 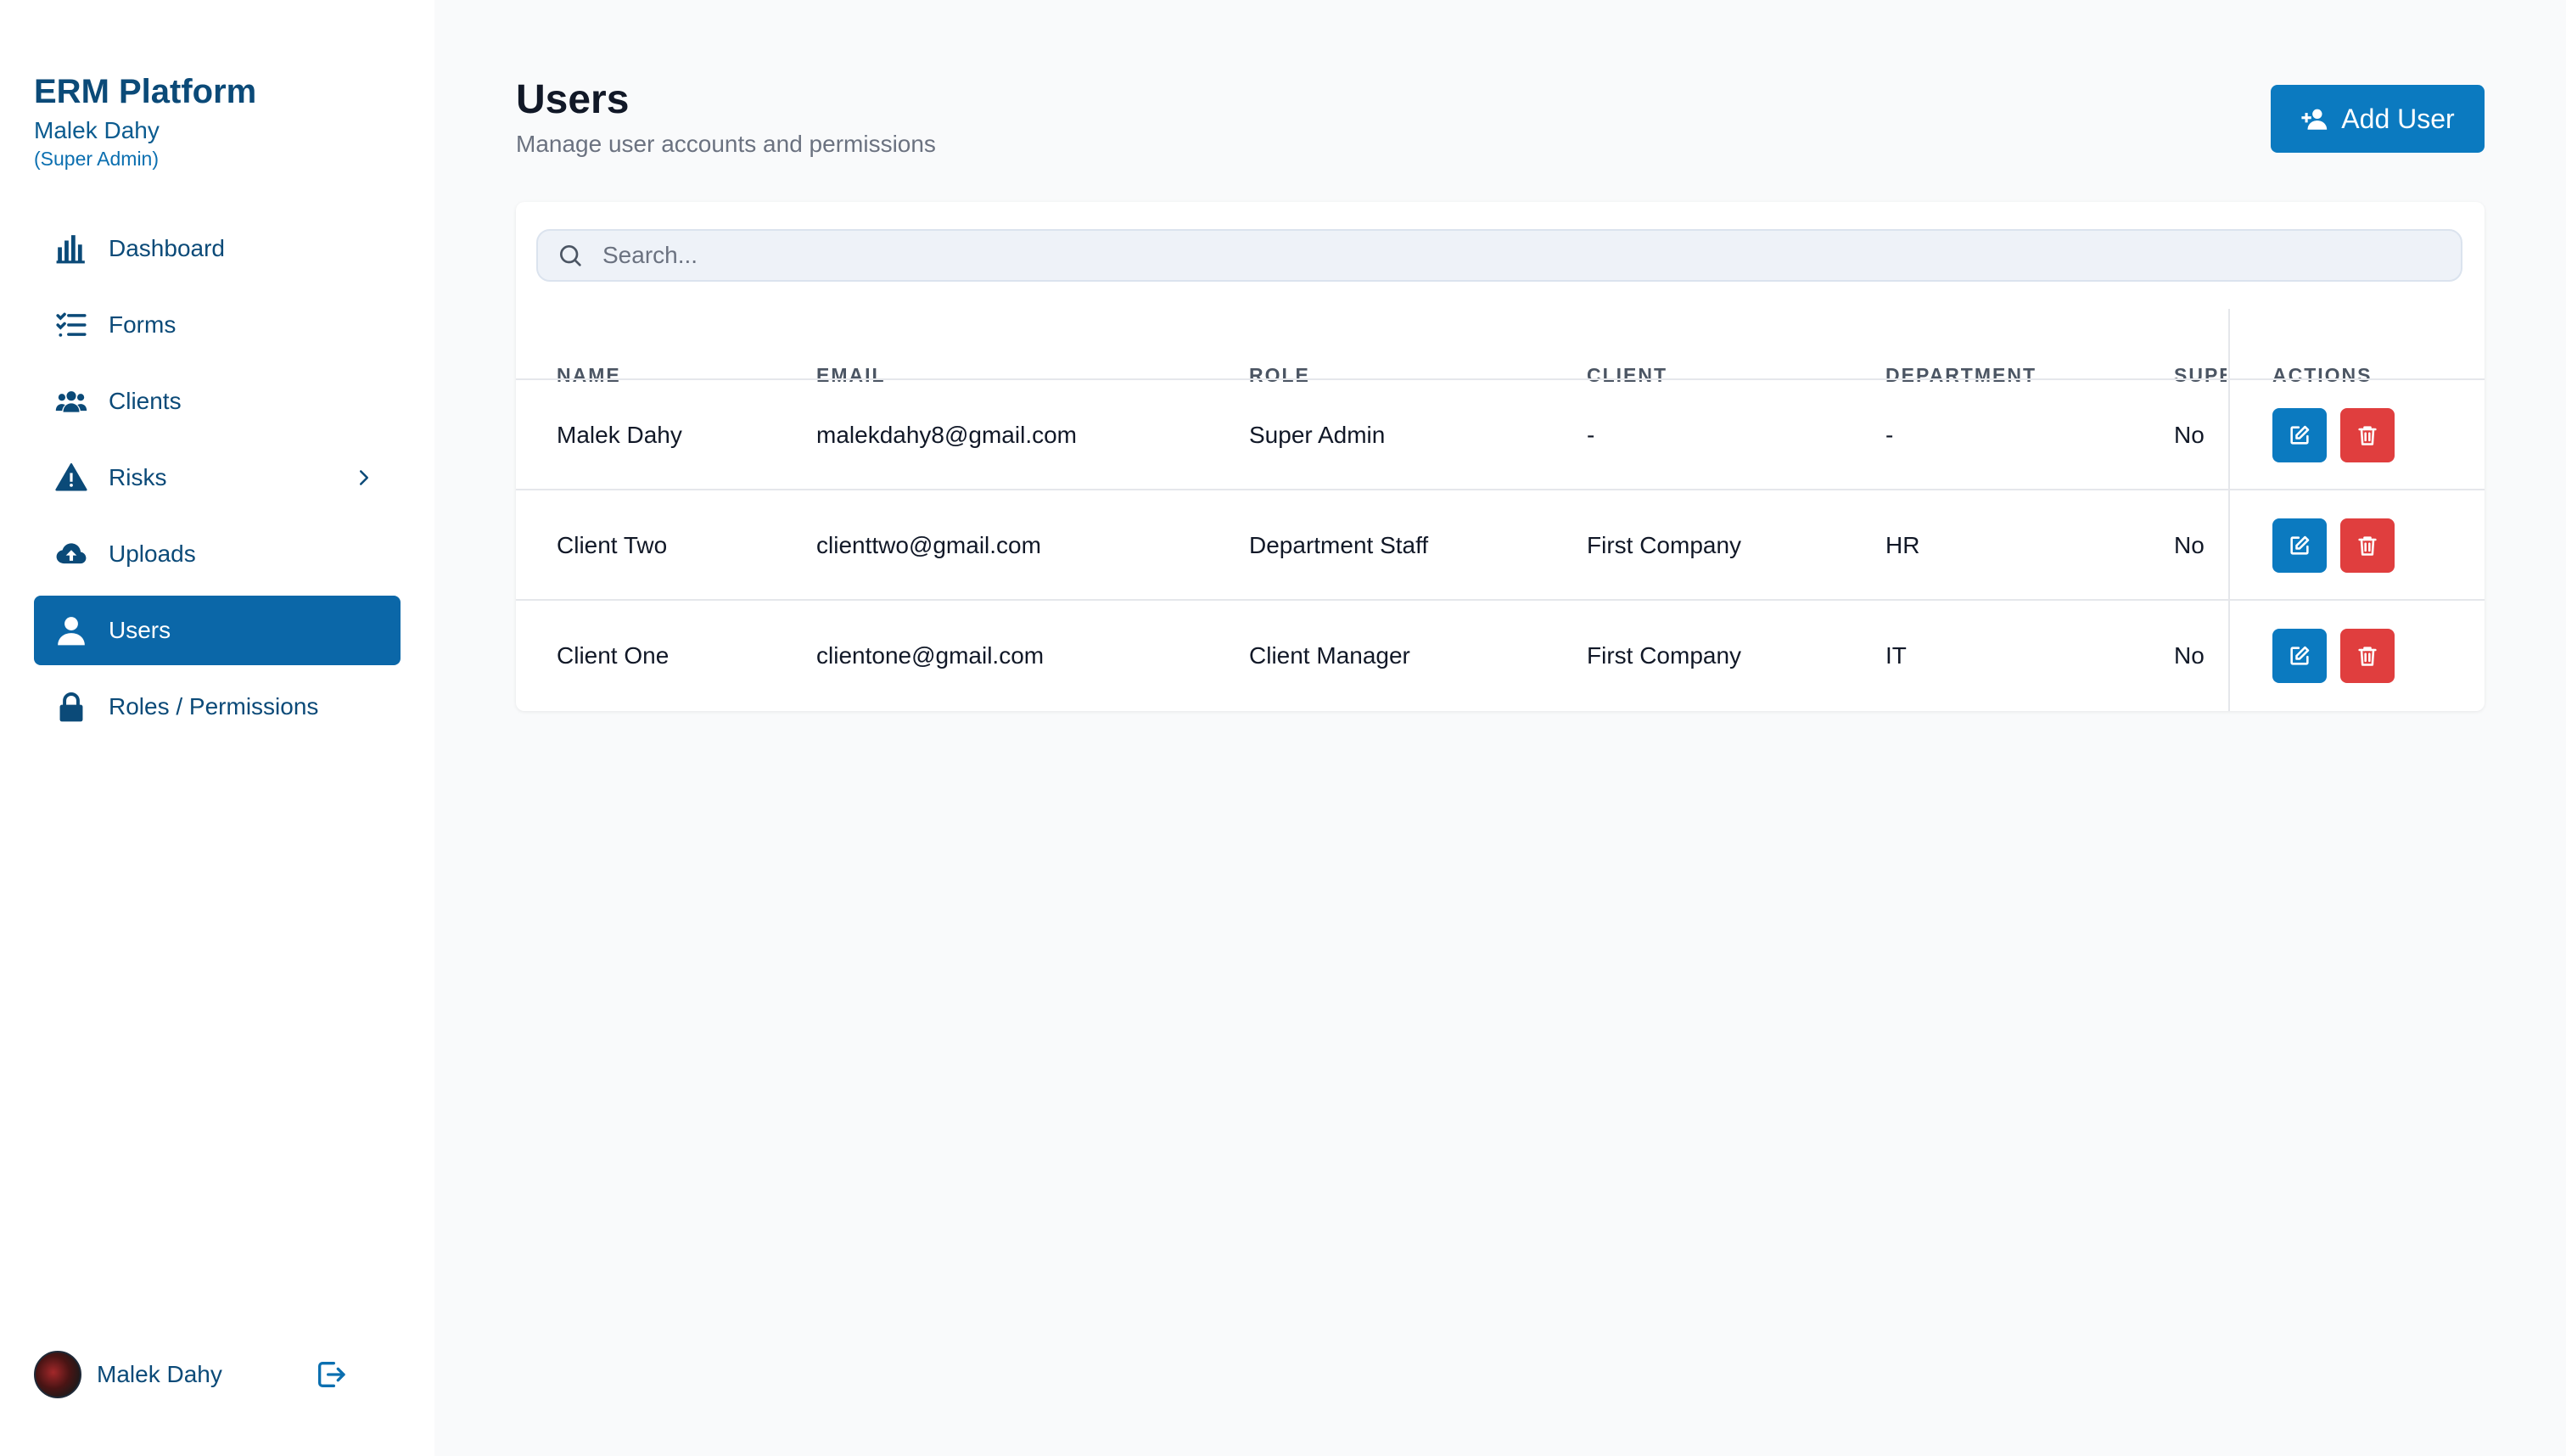 I want to click on cell-name: Malek Dahy, so click(x=619, y=435).